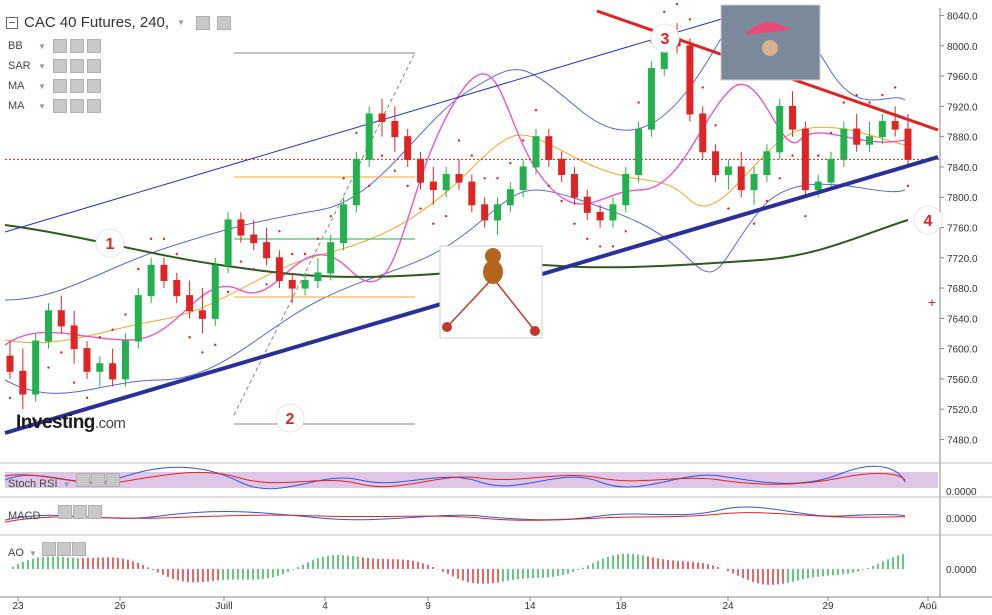  What do you see at coordinates (961, 519) in the screenshot?
I see `macd-value: 0.0000` at bounding box center [961, 519].